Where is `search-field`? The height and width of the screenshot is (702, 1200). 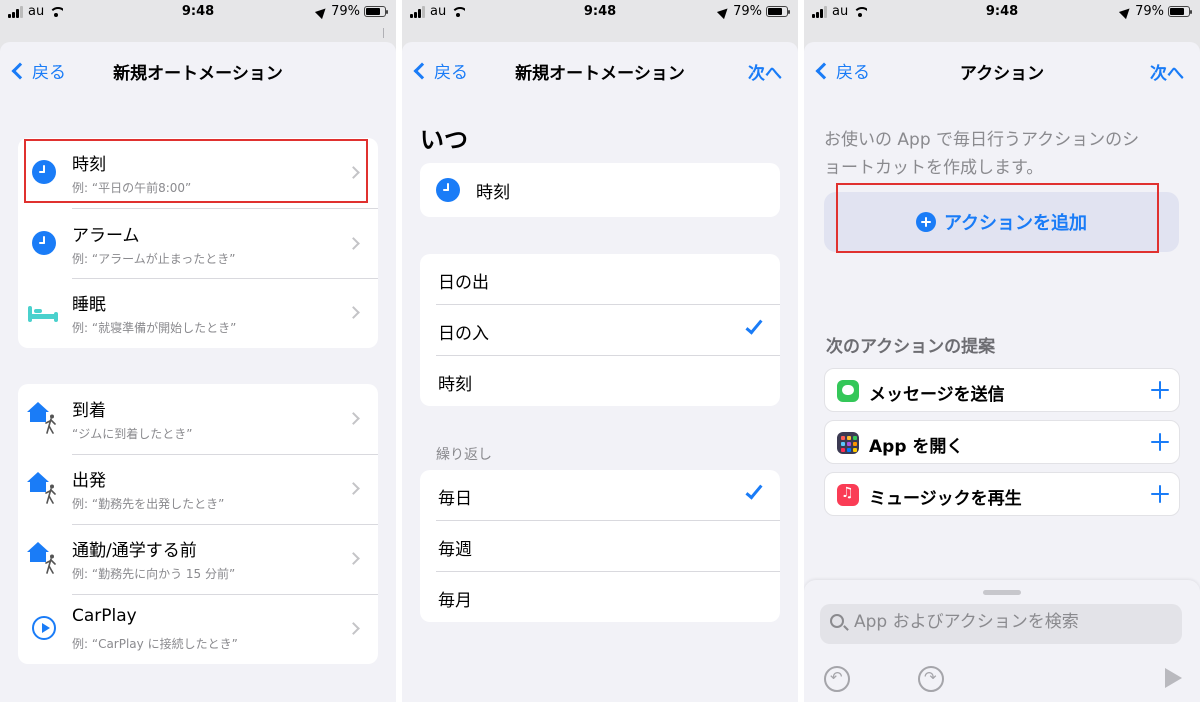 search-field is located at coordinates (1001, 624).